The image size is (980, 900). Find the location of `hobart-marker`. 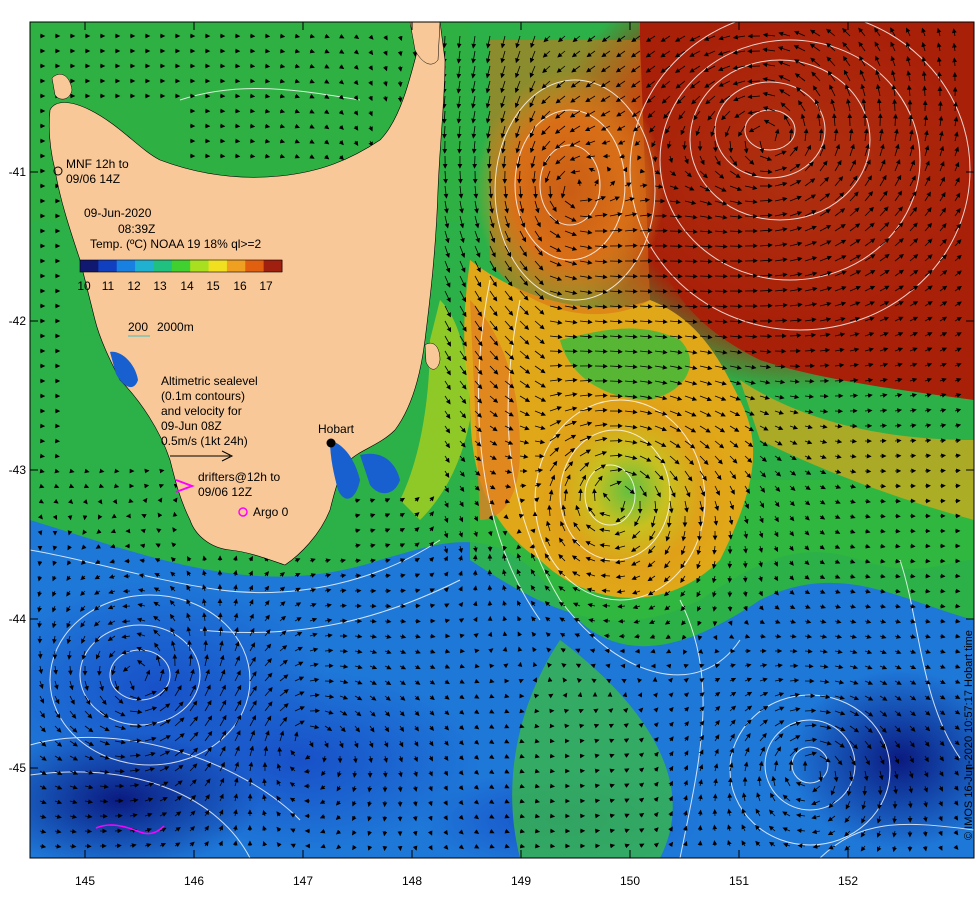

hobart-marker is located at coordinates (331, 443).